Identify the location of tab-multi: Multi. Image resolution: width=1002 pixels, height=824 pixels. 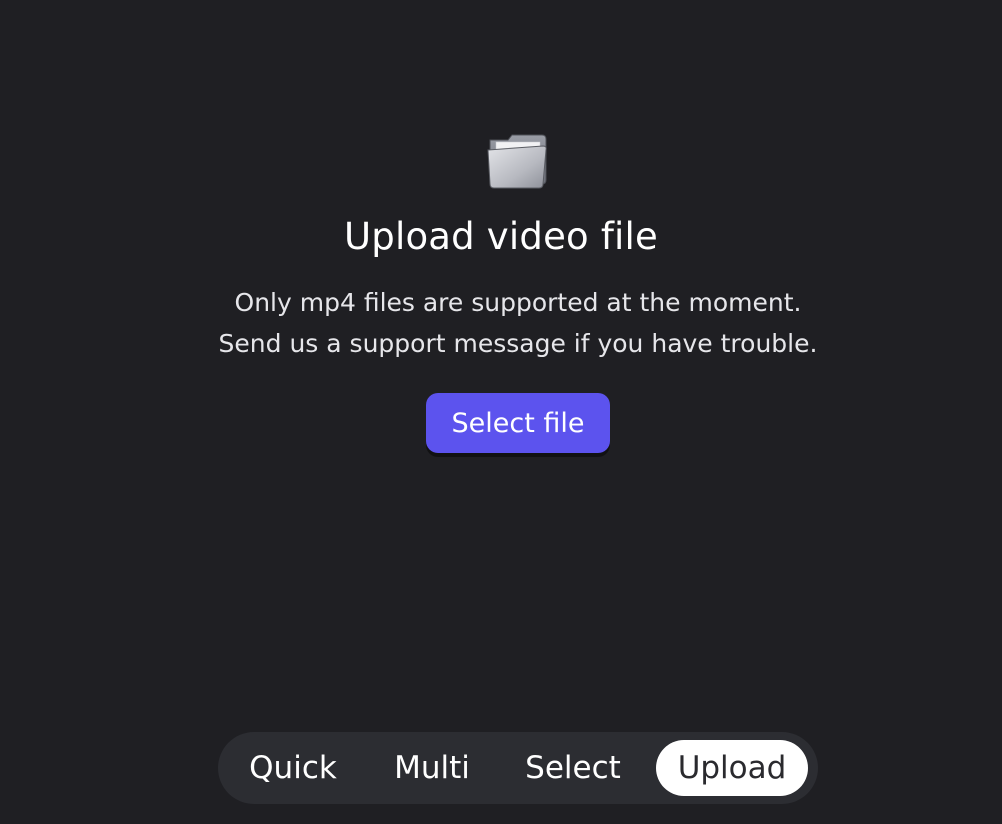
(432, 768).